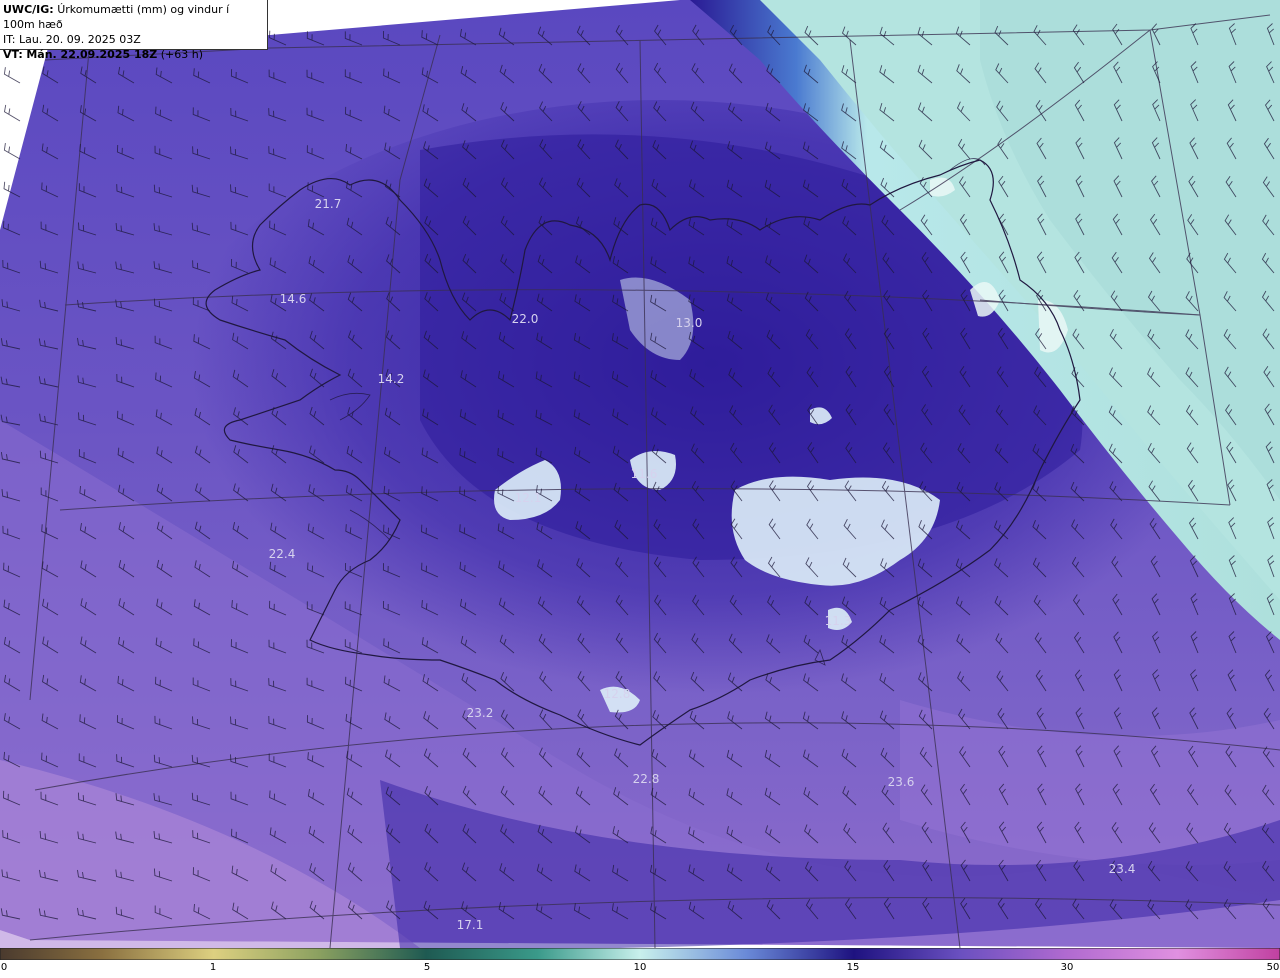 This screenshot has width=1280, height=978. Describe the element at coordinates (72, 39) in the screenshot. I see `init-time: IT: Lau. 20. 09. 2025 03Z` at that location.